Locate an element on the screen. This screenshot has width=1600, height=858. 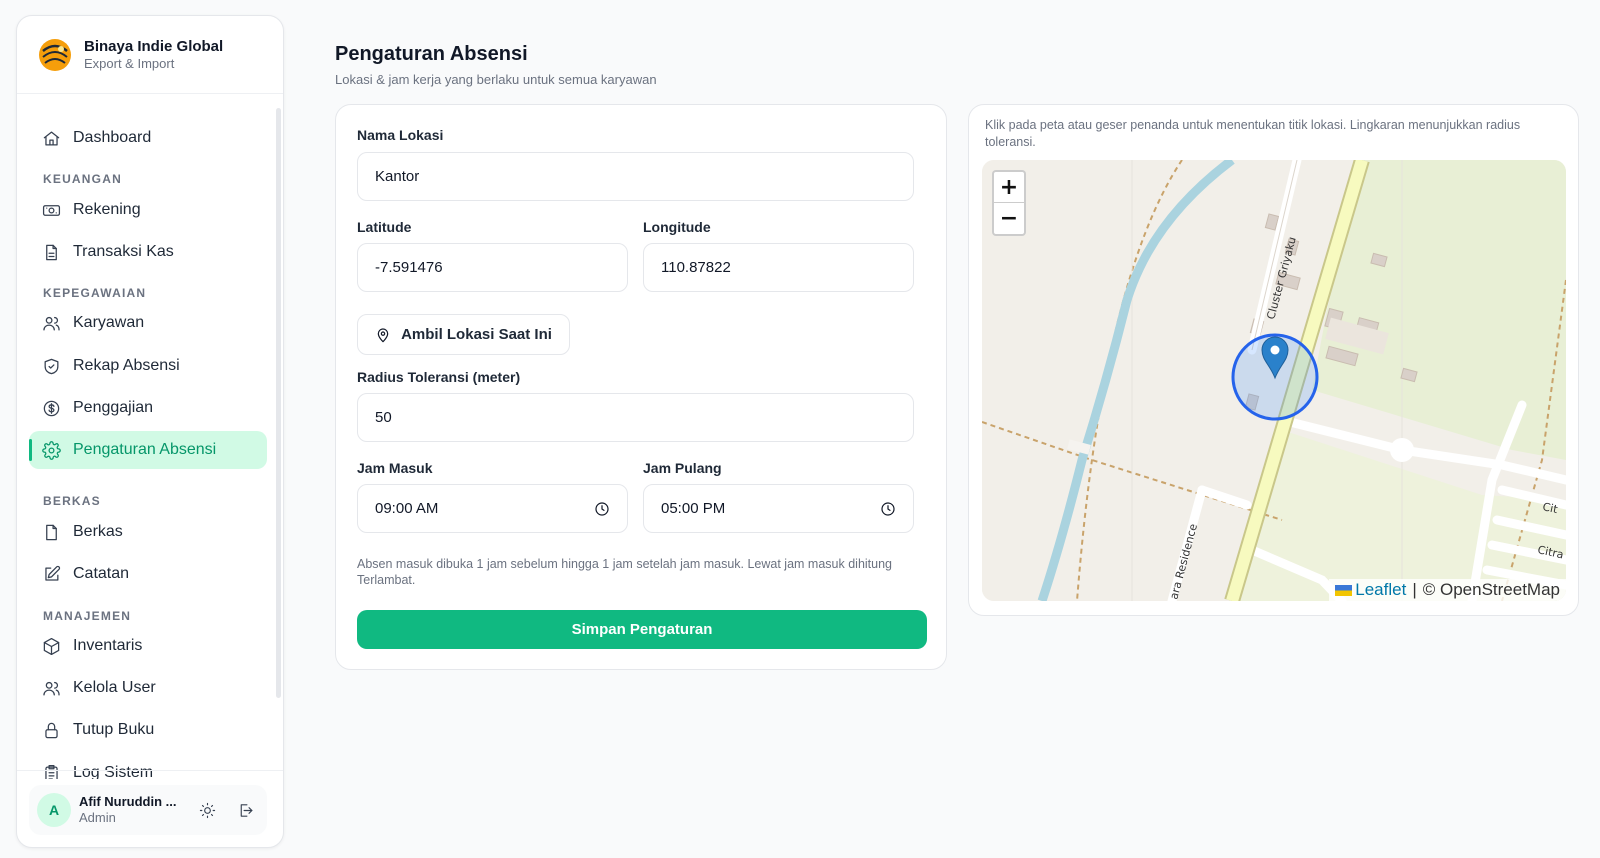
sidebar-item-catatan: Catatan is located at coordinates (148, 574).